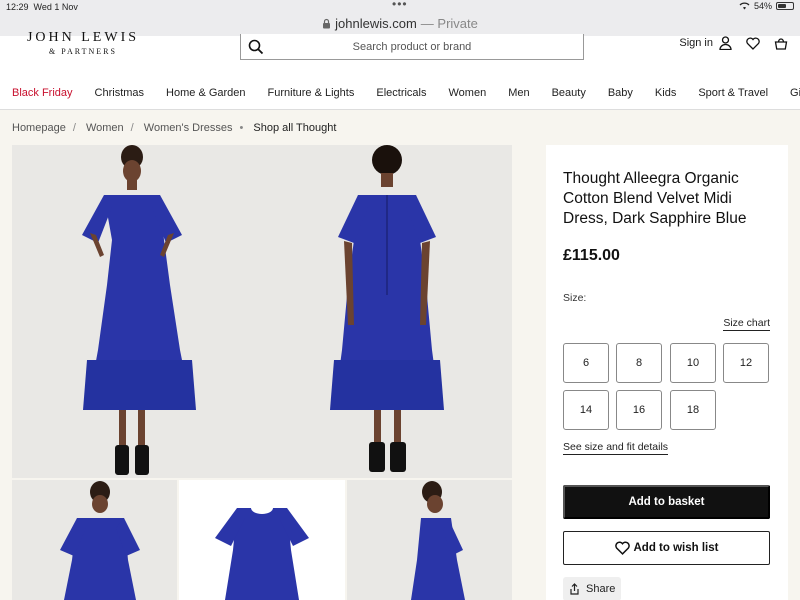 The height and width of the screenshot is (600, 800). Describe the element at coordinates (427, 46) in the screenshot. I see `search-input` at that location.